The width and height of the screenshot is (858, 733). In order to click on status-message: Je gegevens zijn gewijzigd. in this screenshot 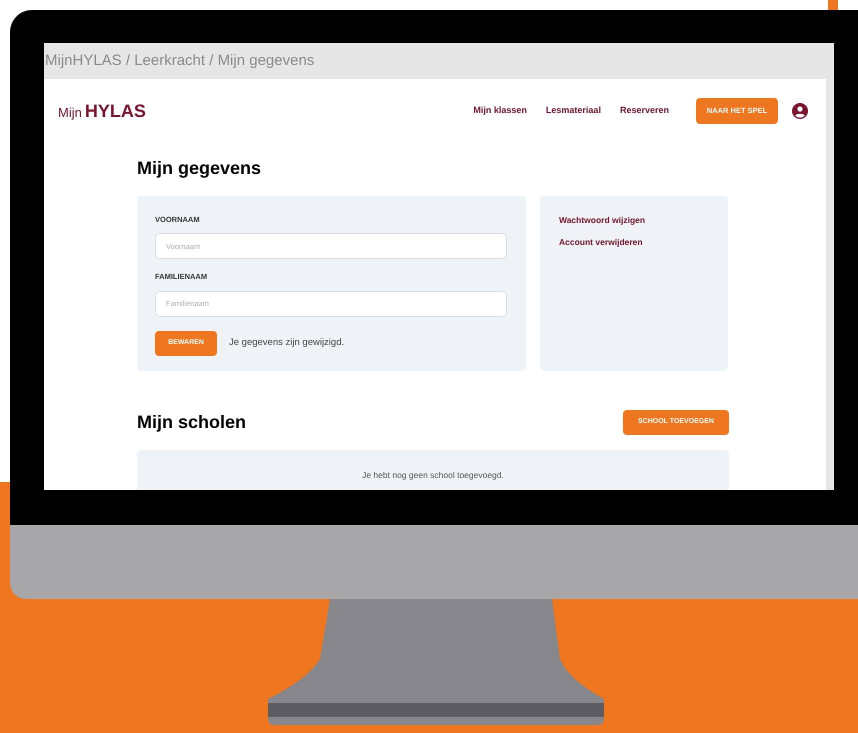, I will do `click(286, 343)`.